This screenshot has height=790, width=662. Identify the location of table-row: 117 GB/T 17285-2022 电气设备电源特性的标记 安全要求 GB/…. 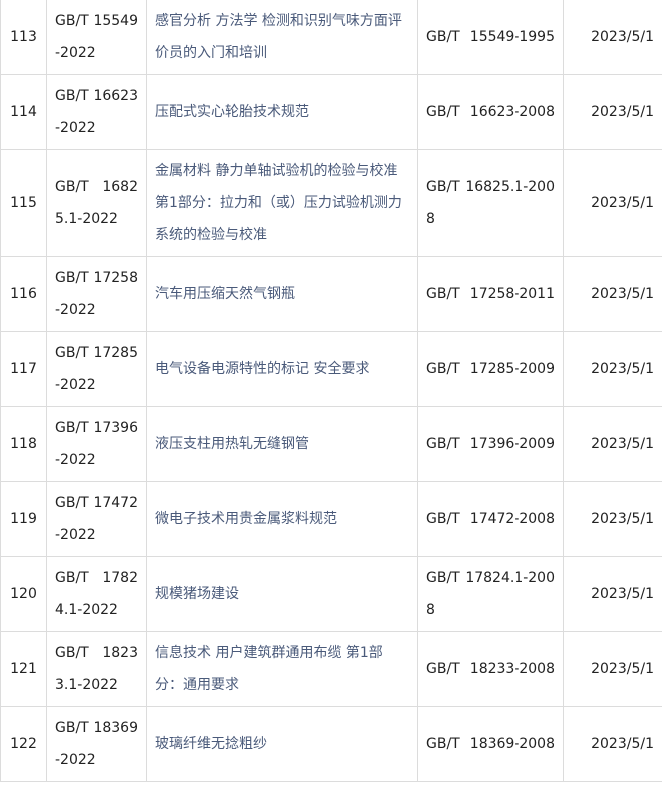
(331, 369).